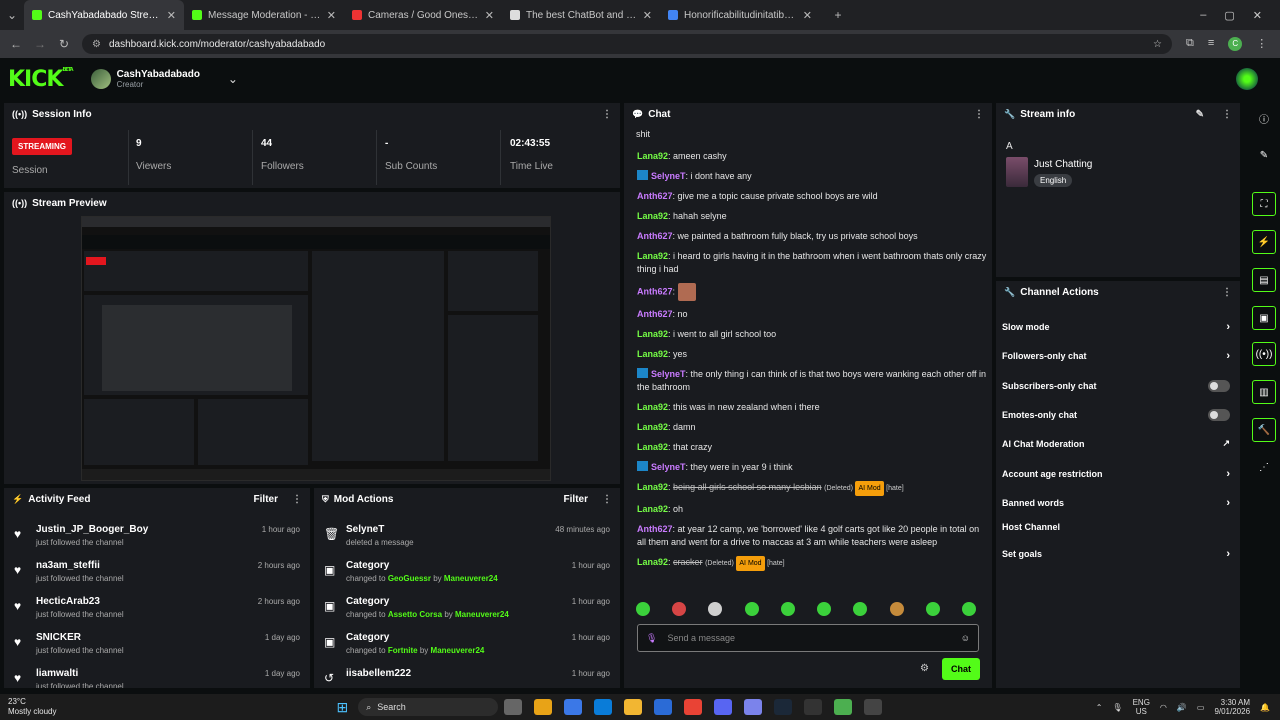  What do you see at coordinates (1229, 15) in the screenshot?
I see `maximize-icon: ▢` at bounding box center [1229, 15].